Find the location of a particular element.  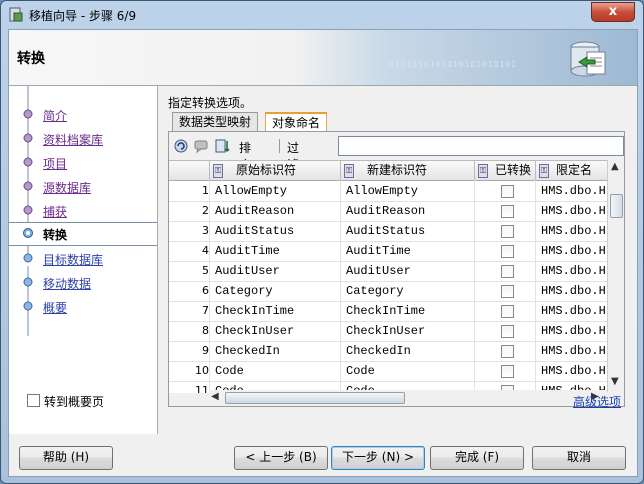

table-row: 3 AuditStatus AuditStatus HMS.dbo.H is located at coordinates (388, 231).